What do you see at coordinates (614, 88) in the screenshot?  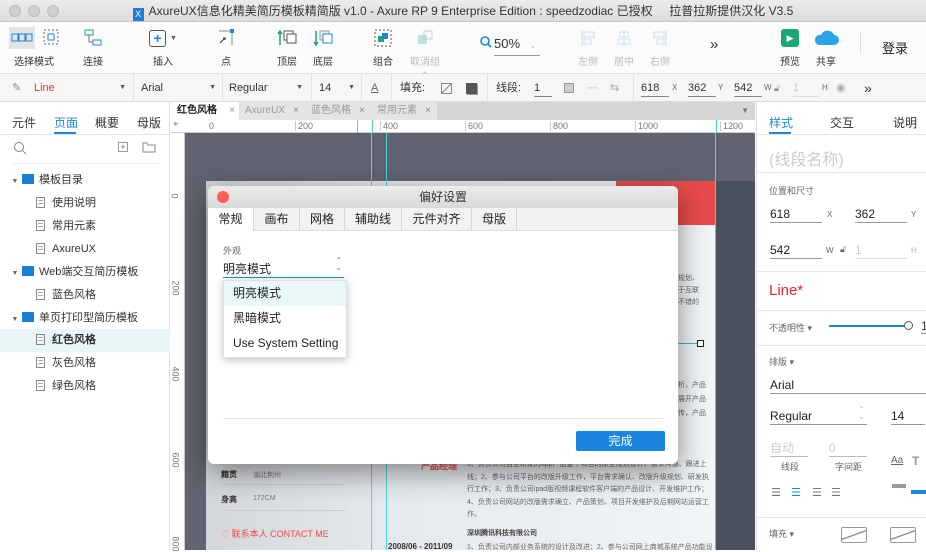 I see `arrow-style-icon: ⇆` at bounding box center [614, 88].